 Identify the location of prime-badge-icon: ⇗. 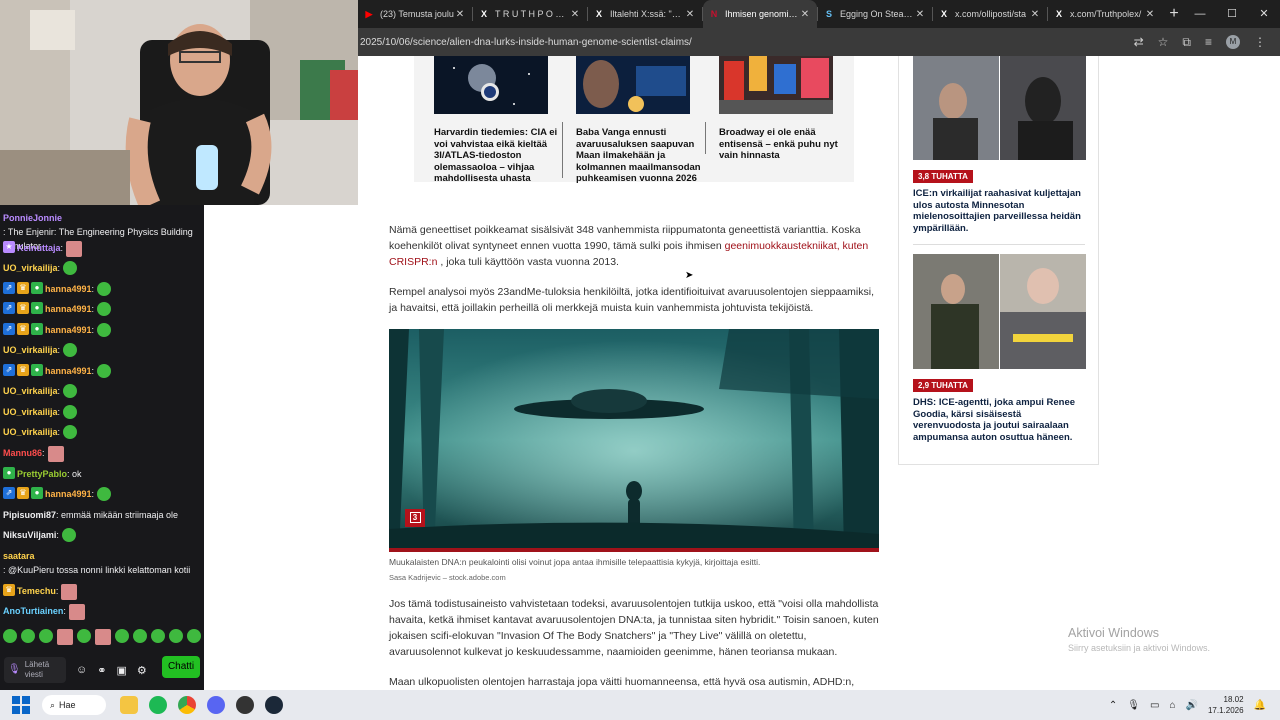
(9, 493).